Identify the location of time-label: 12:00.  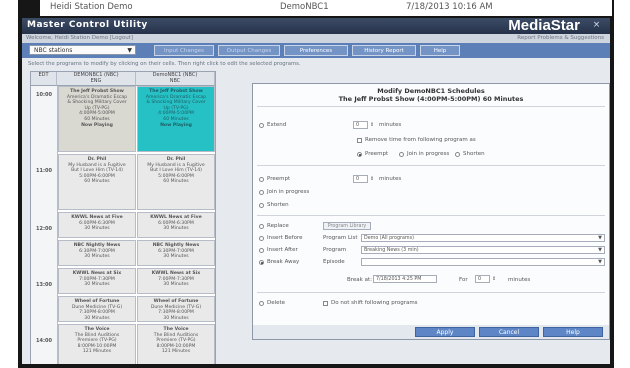
(44, 229).